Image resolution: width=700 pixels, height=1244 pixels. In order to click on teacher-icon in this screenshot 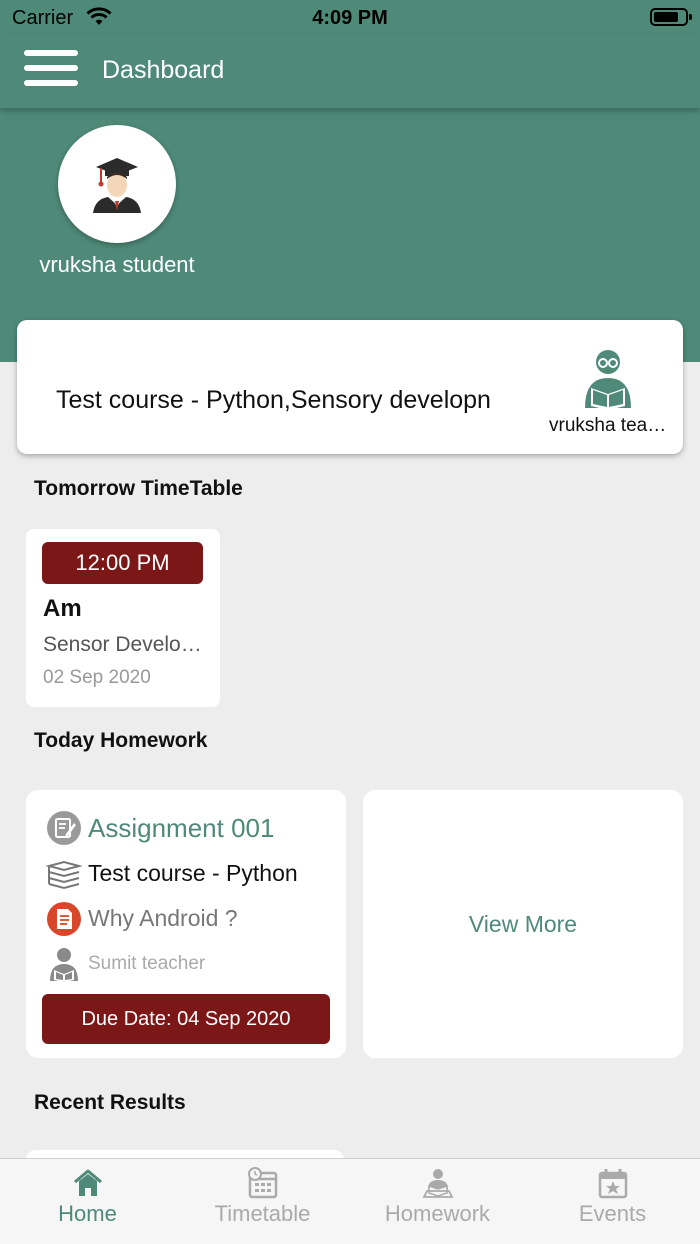, I will do `click(64, 965)`.